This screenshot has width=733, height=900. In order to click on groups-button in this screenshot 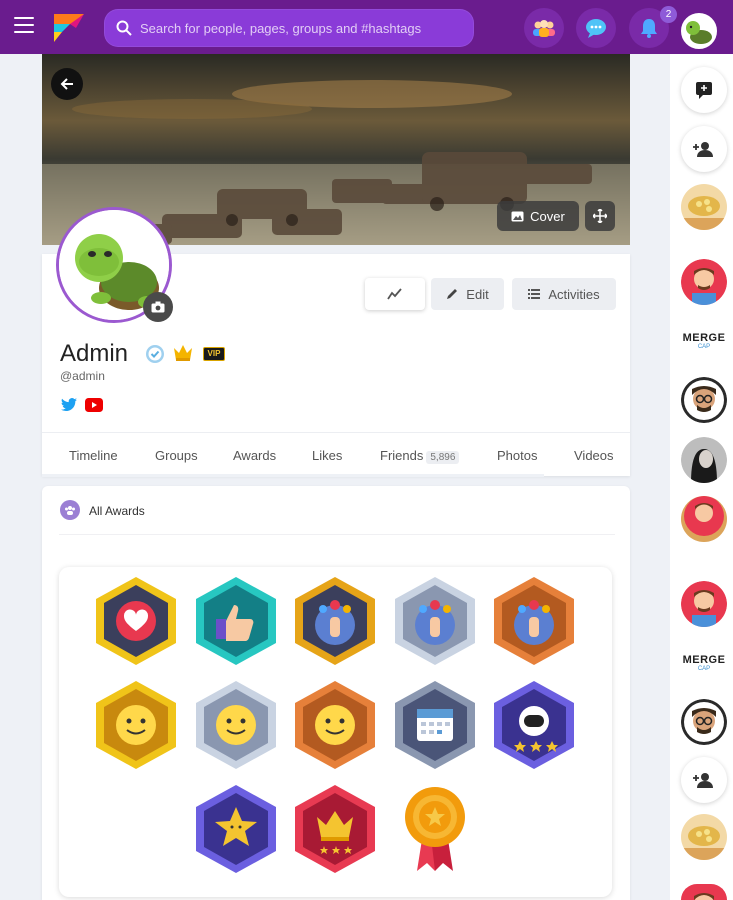, I will do `click(544, 28)`.